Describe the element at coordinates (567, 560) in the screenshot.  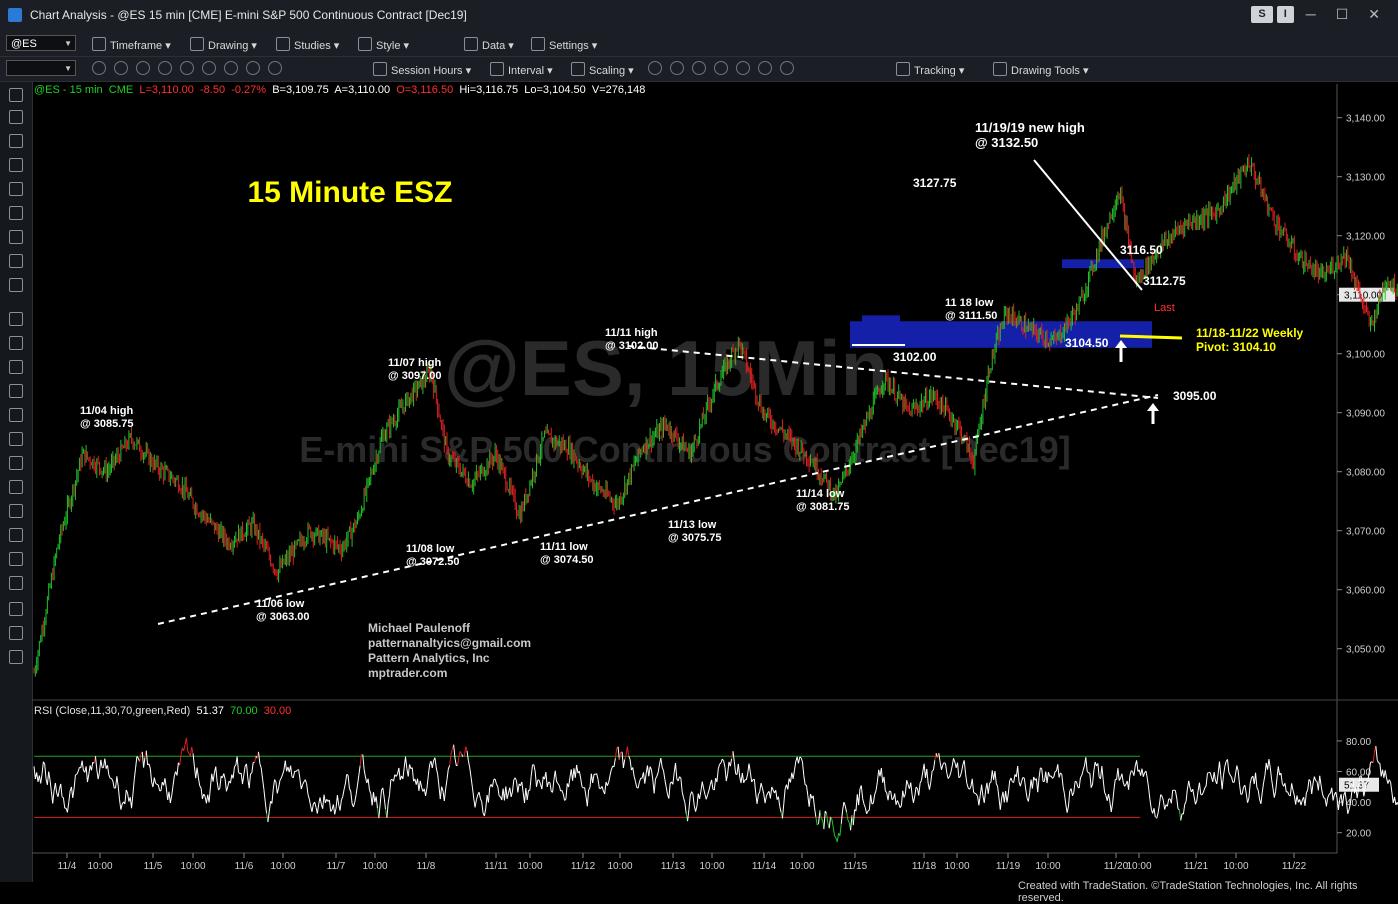
I see `annotation-label: @ 3074.50` at that location.